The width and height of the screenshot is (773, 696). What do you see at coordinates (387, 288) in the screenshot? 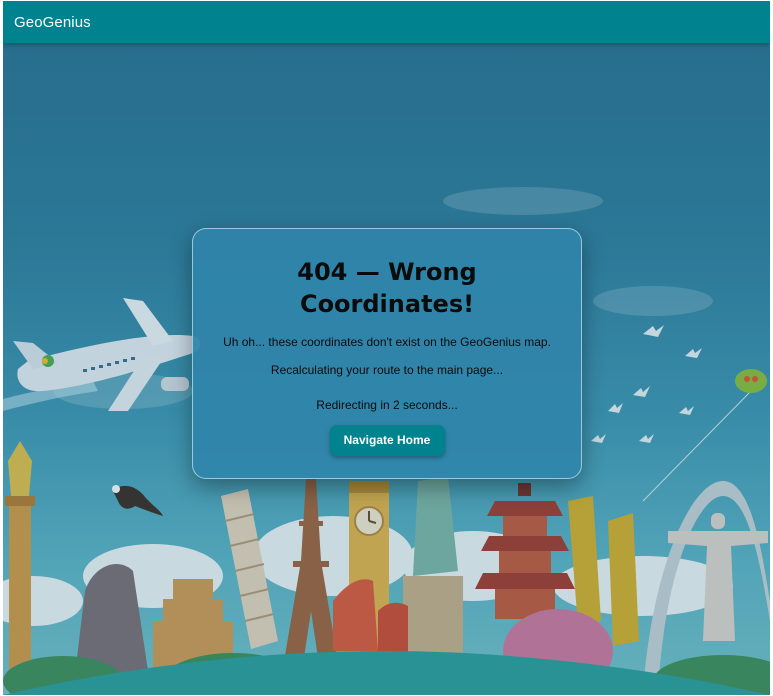
I see `error-title: 404 — Wrong Coordinates!` at bounding box center [387, 288].